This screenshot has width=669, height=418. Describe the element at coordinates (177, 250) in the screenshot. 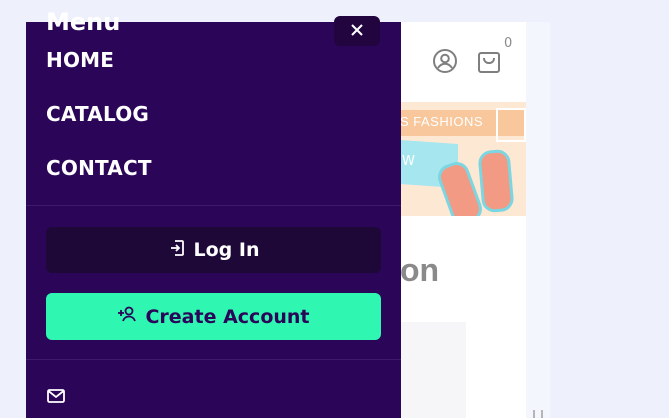

I see `sign-in-icon` at that location.